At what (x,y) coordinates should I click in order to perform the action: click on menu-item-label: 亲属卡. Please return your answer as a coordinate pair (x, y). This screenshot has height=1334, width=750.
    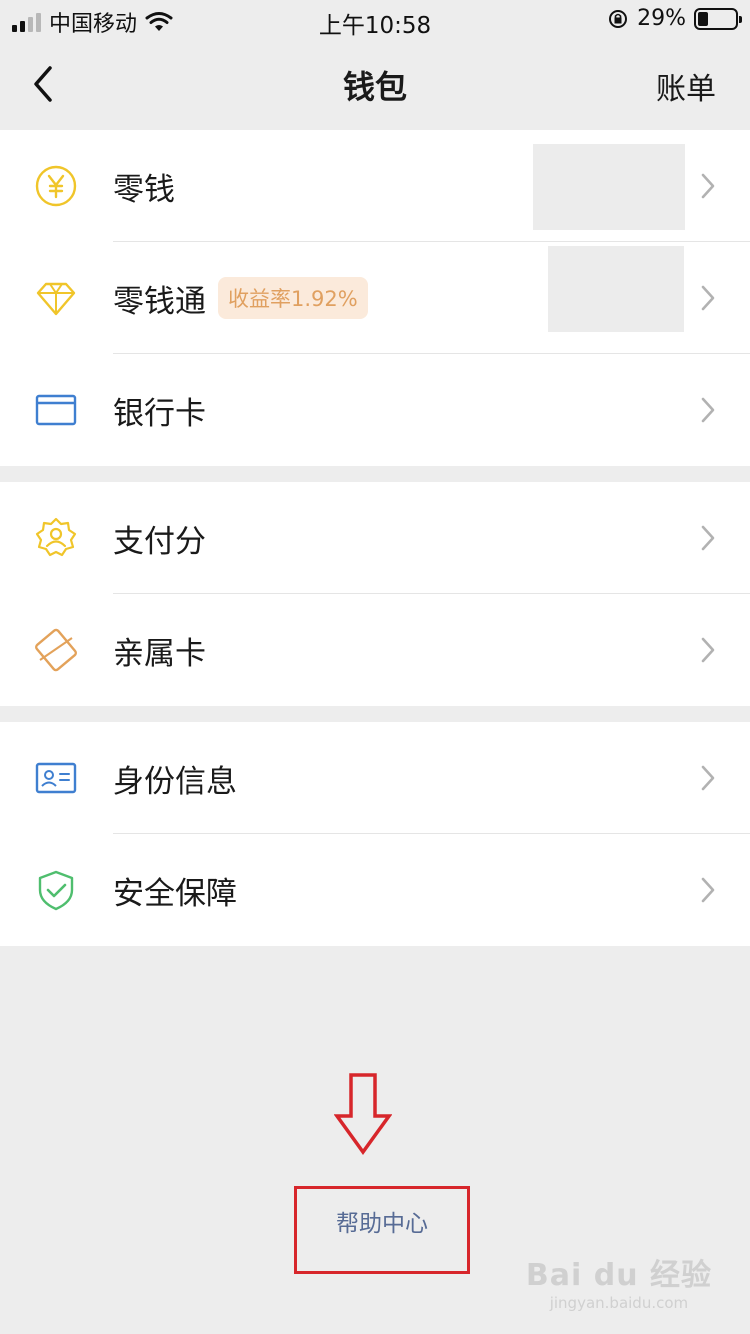
    Looking at the image, I should click on (159, 653).